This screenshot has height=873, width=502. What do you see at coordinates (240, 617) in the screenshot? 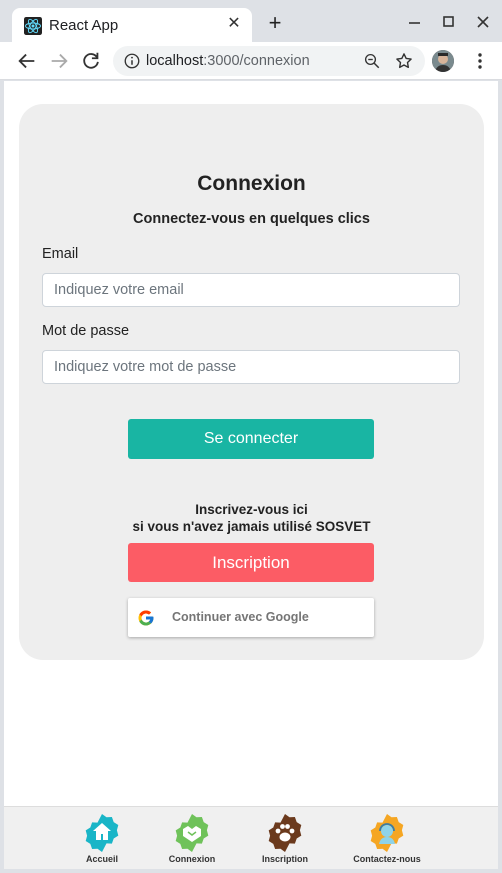
I see `google-button-label: Continuer avec Google` at bounding box center [240, 617].